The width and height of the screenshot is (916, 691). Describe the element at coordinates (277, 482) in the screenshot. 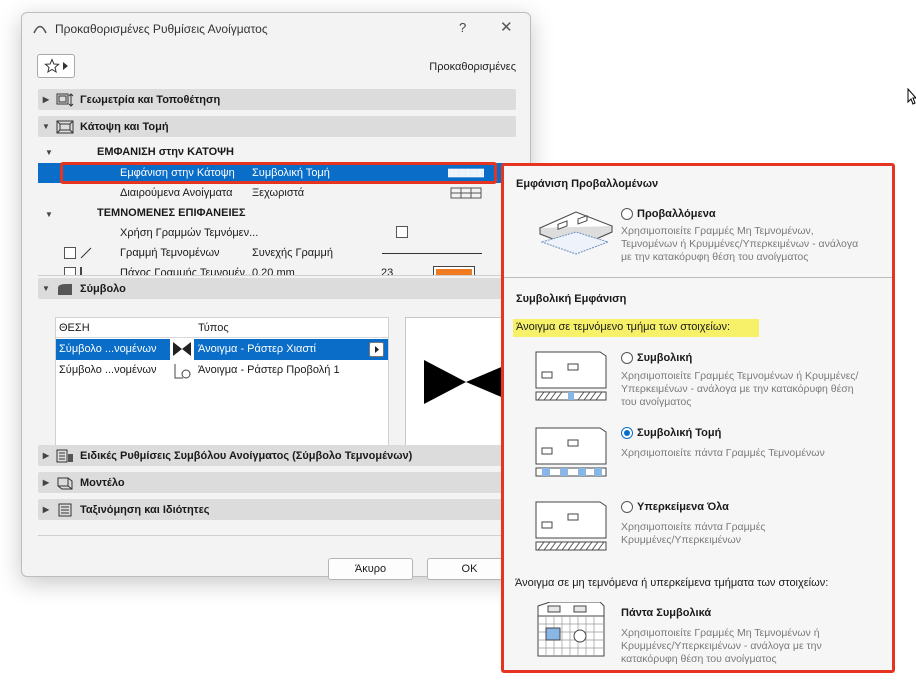

I see `panel-model: ▶ Μοντέλο` at that location.